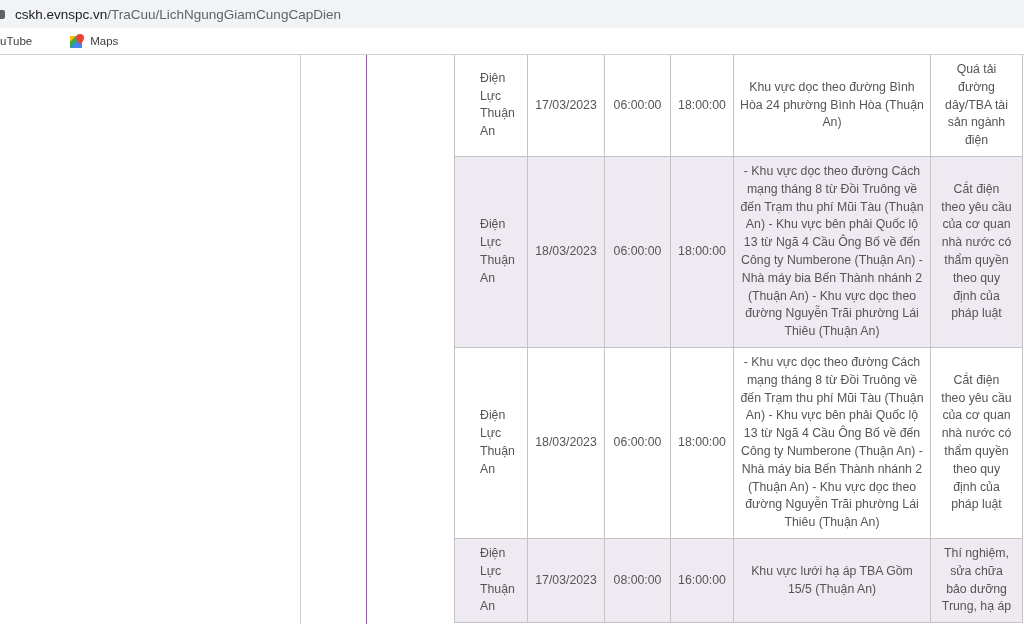  Describe the element at coordinates (976, 580) in the screenshot. I see `reason-cell: Thí nghiệm, sửa chữa bảo dưỡng Trung, hạ áp` at that location.